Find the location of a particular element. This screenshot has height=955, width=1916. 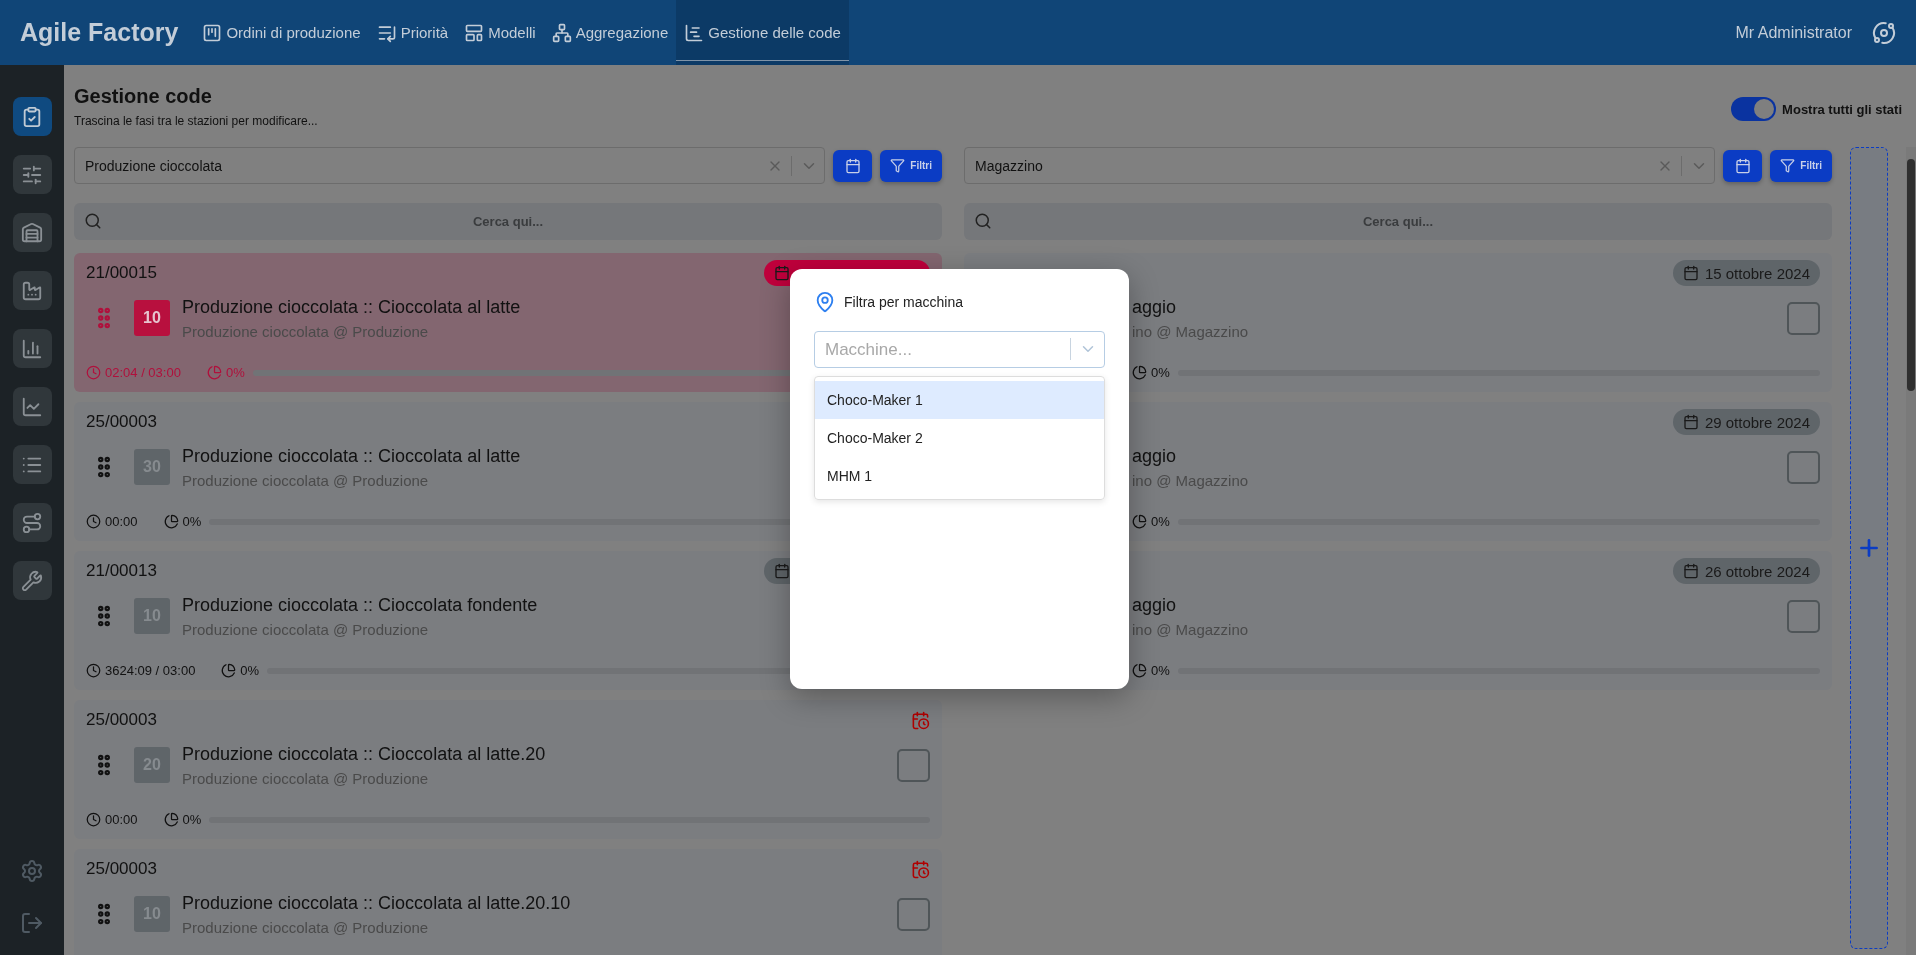

time-text: 3624:09 / 03:00 is located at coordinates (150, 670).